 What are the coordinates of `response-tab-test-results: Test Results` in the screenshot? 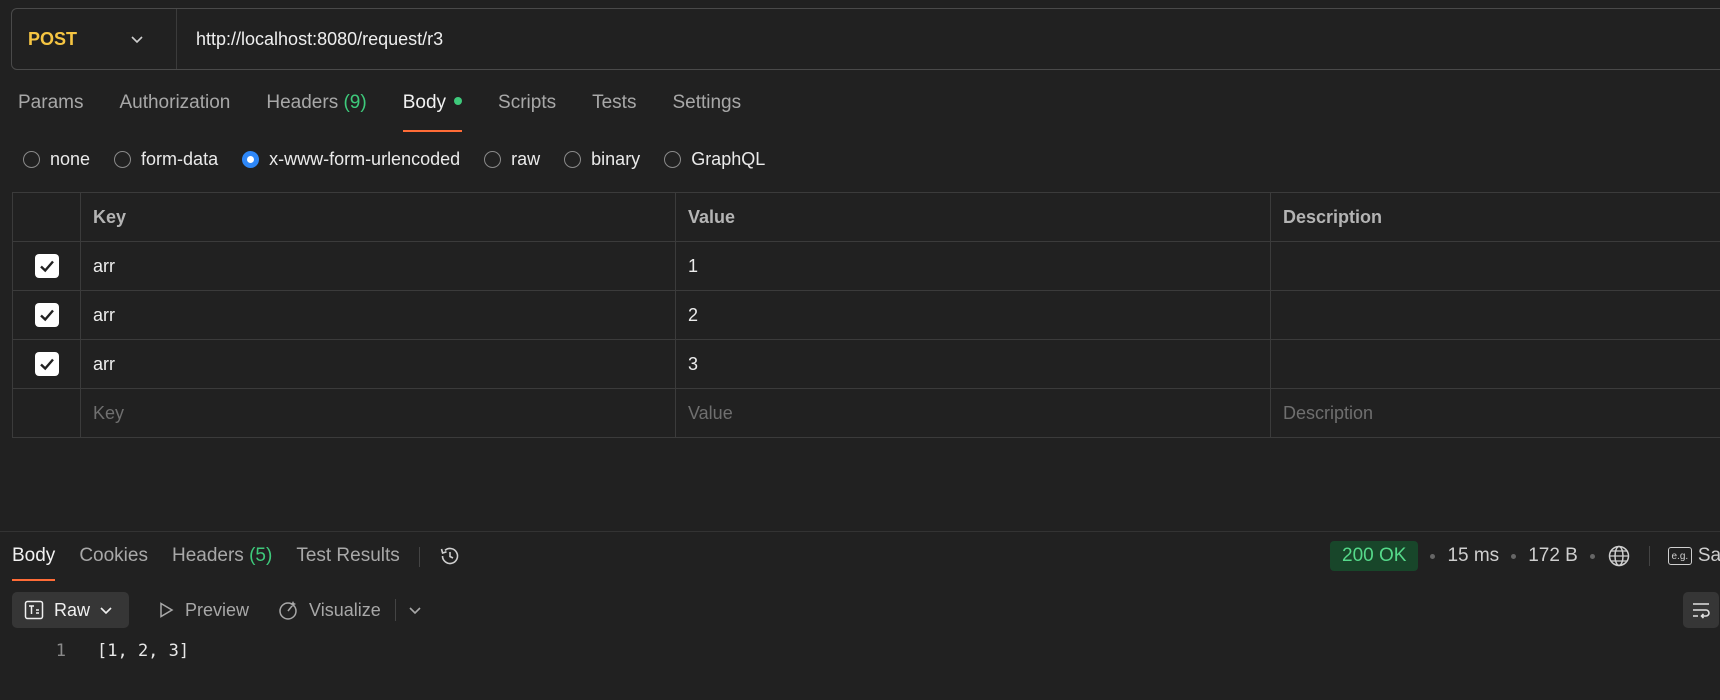 It's located at (347, 563).